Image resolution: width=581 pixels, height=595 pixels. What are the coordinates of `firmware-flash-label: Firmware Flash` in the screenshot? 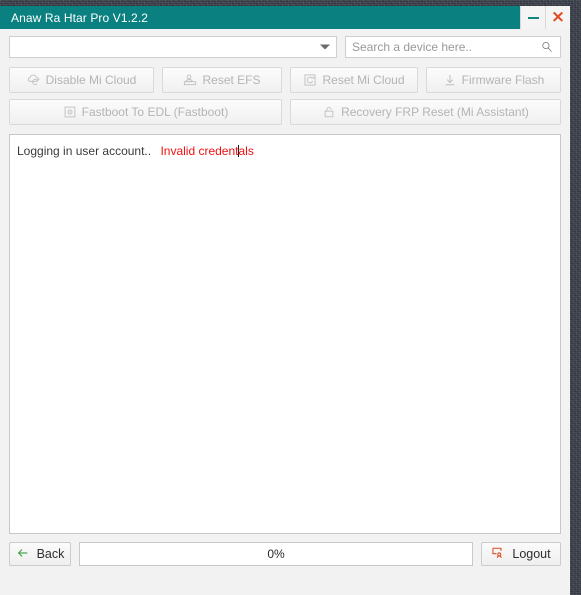 It's located at (503, 80).